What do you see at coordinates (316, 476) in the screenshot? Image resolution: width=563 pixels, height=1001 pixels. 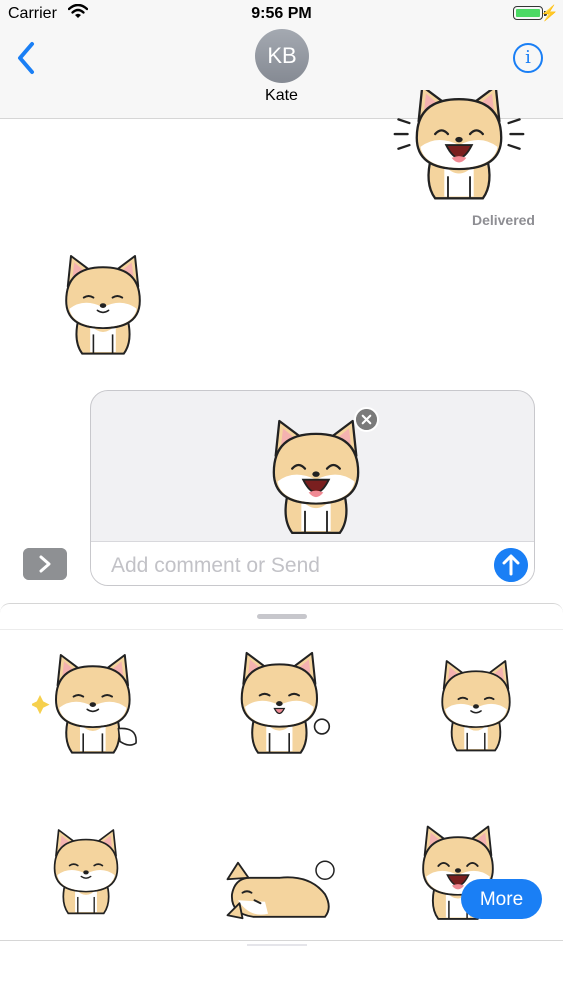 I see `staged-sticker-happy` at bounding box center [316, 476].